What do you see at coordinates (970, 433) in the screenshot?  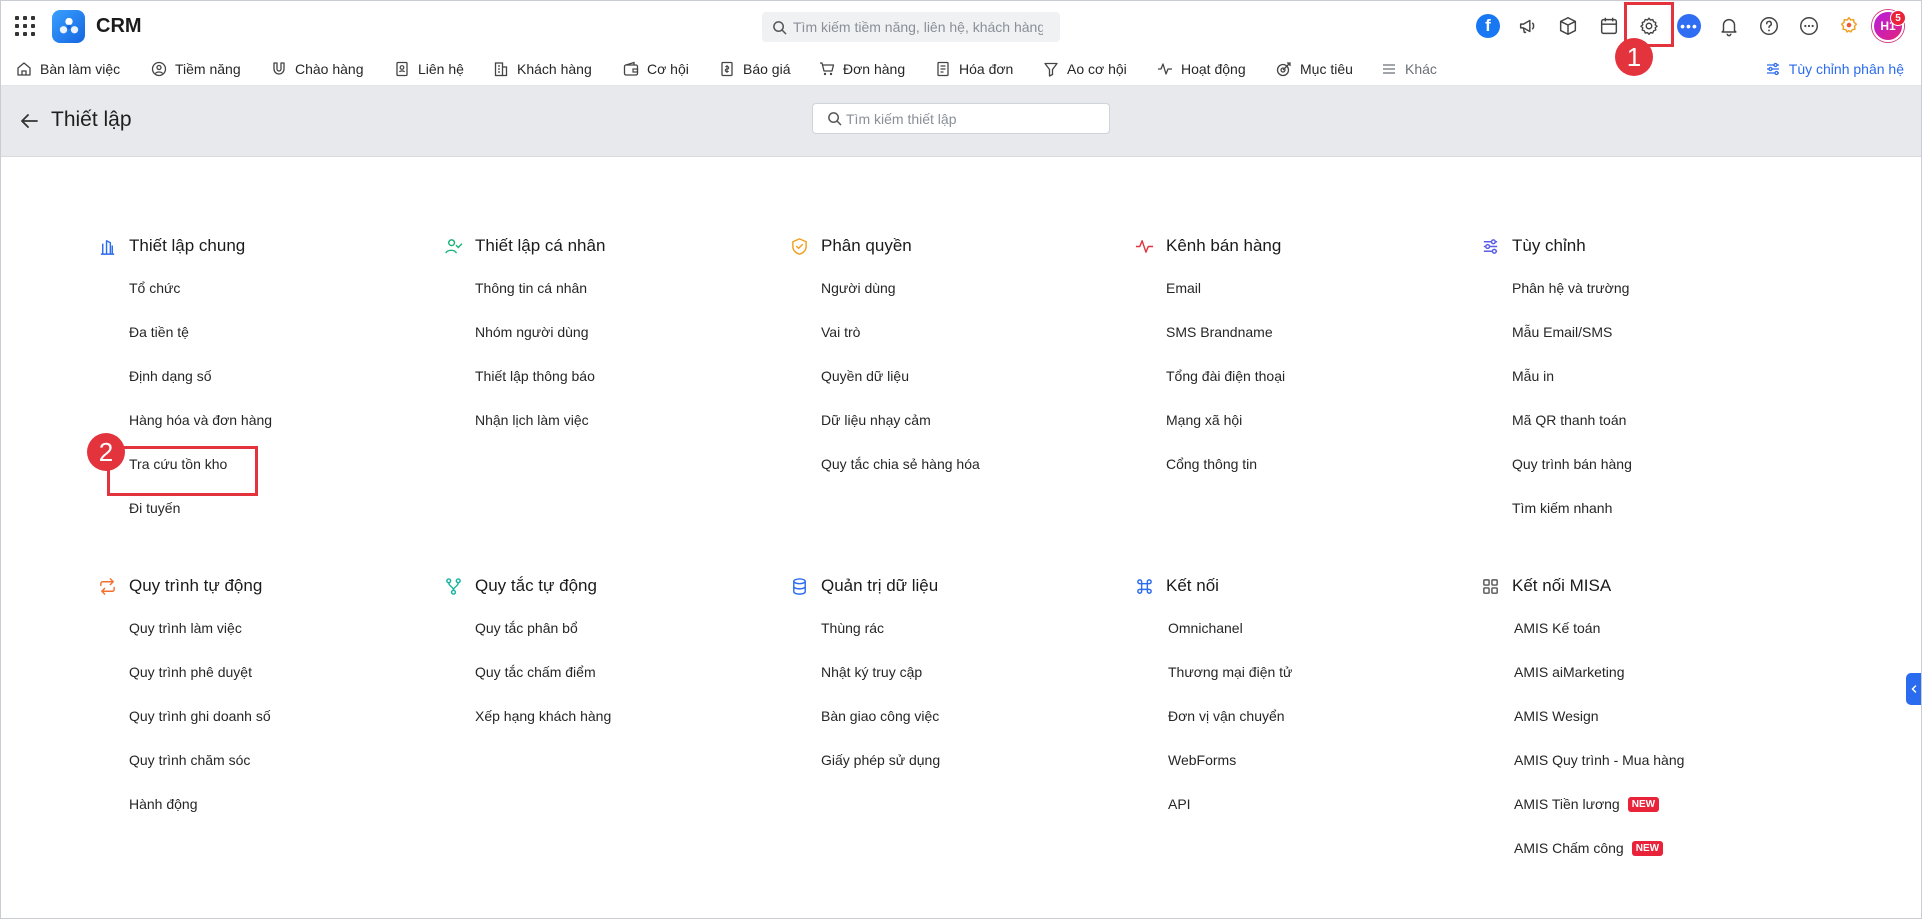 I see `settings-link-du-lieu-nhay-cam: Dữ liệu nhạy cảm` at bounding box center [970, 433].